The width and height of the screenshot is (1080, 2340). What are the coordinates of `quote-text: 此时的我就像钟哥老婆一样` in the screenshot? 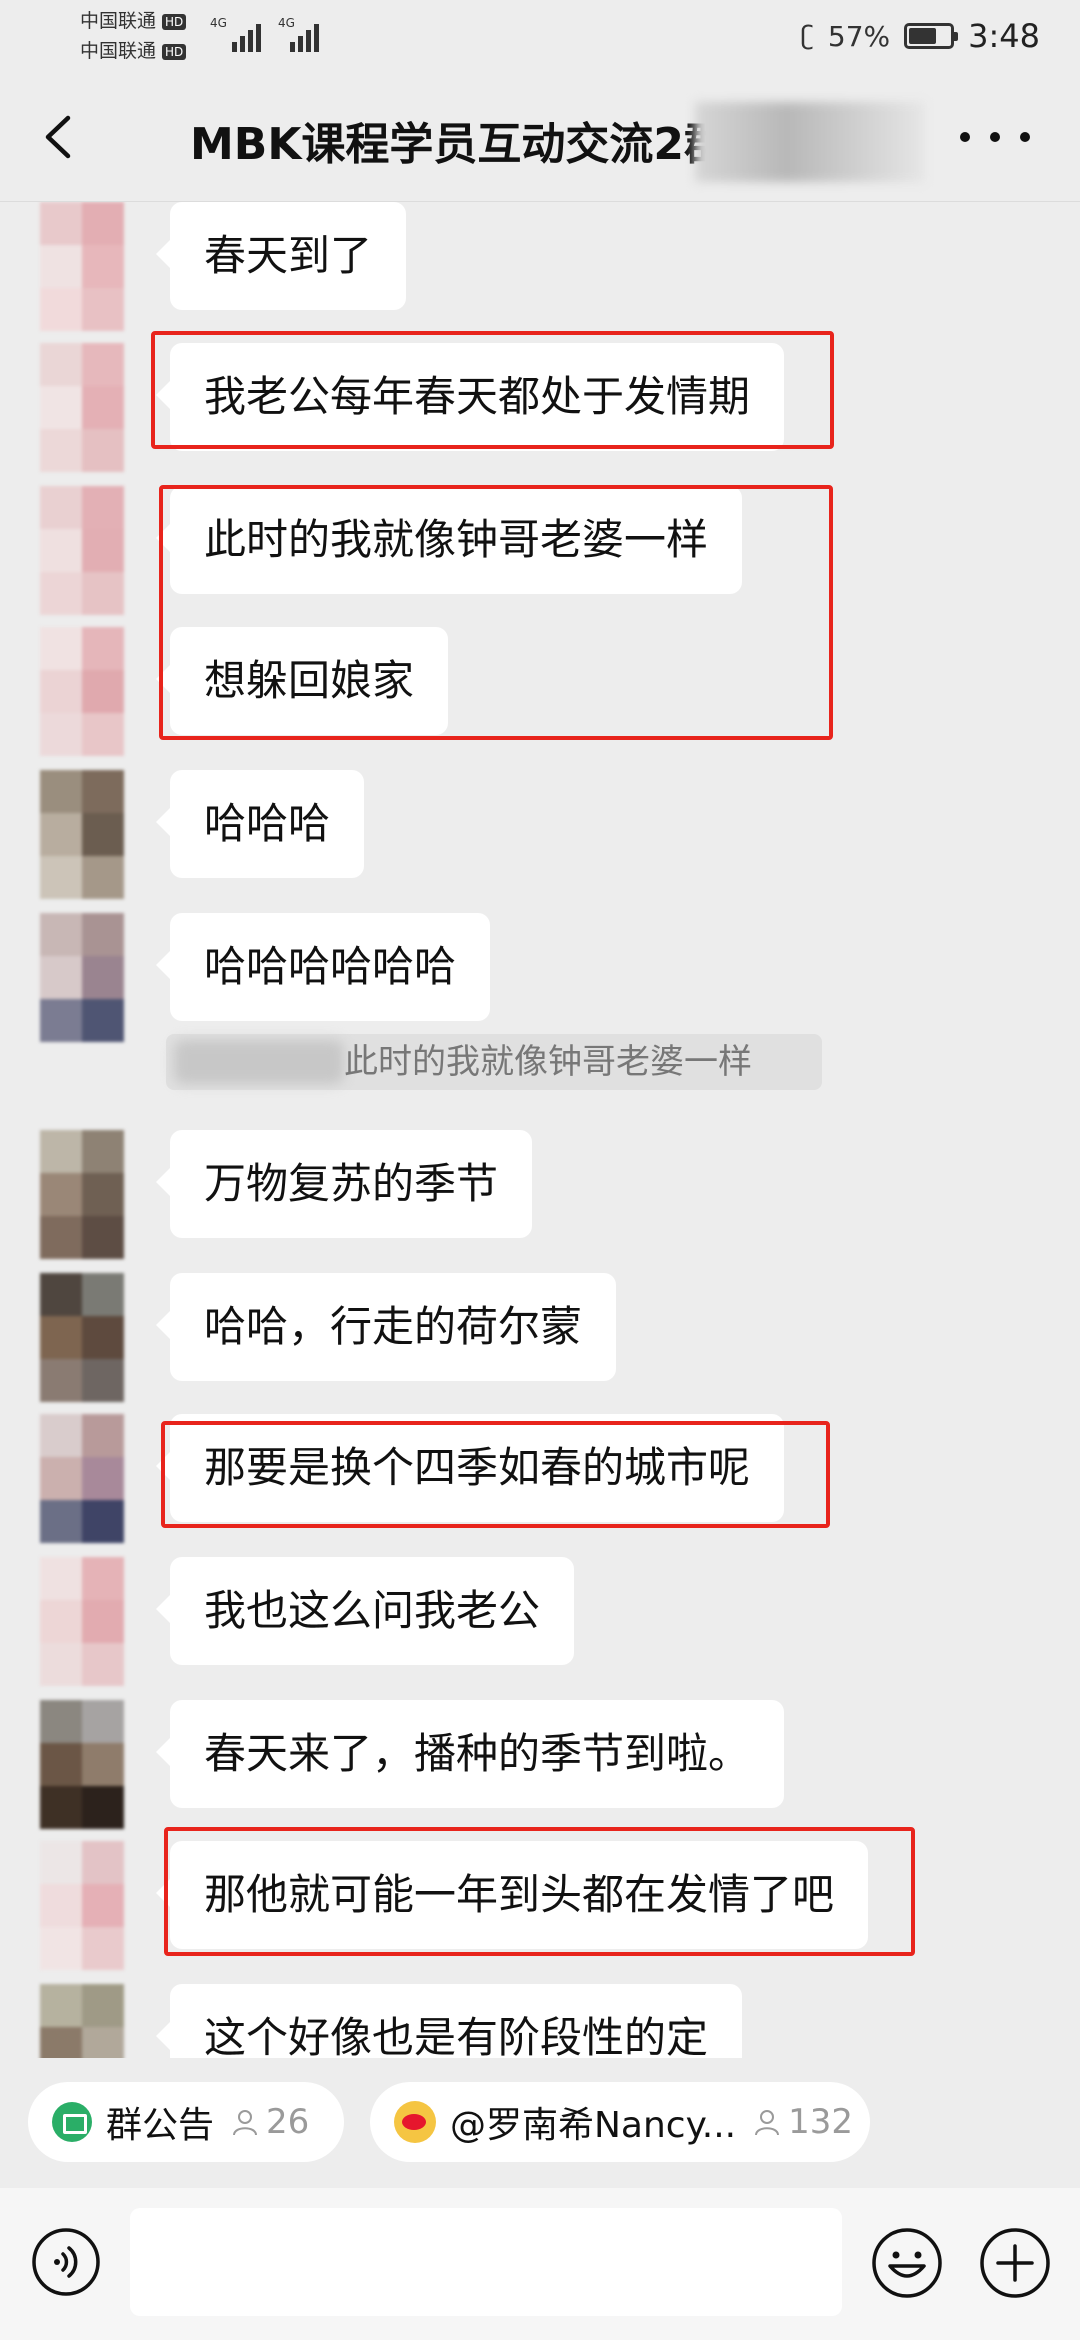 It's located at (548, 1062).